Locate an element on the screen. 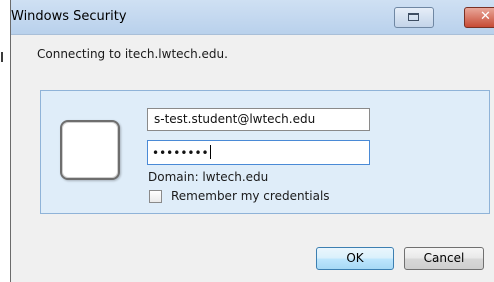  connecting-message: Connecting to itech.lwtech.edu. is located at coordinates (132, 54).